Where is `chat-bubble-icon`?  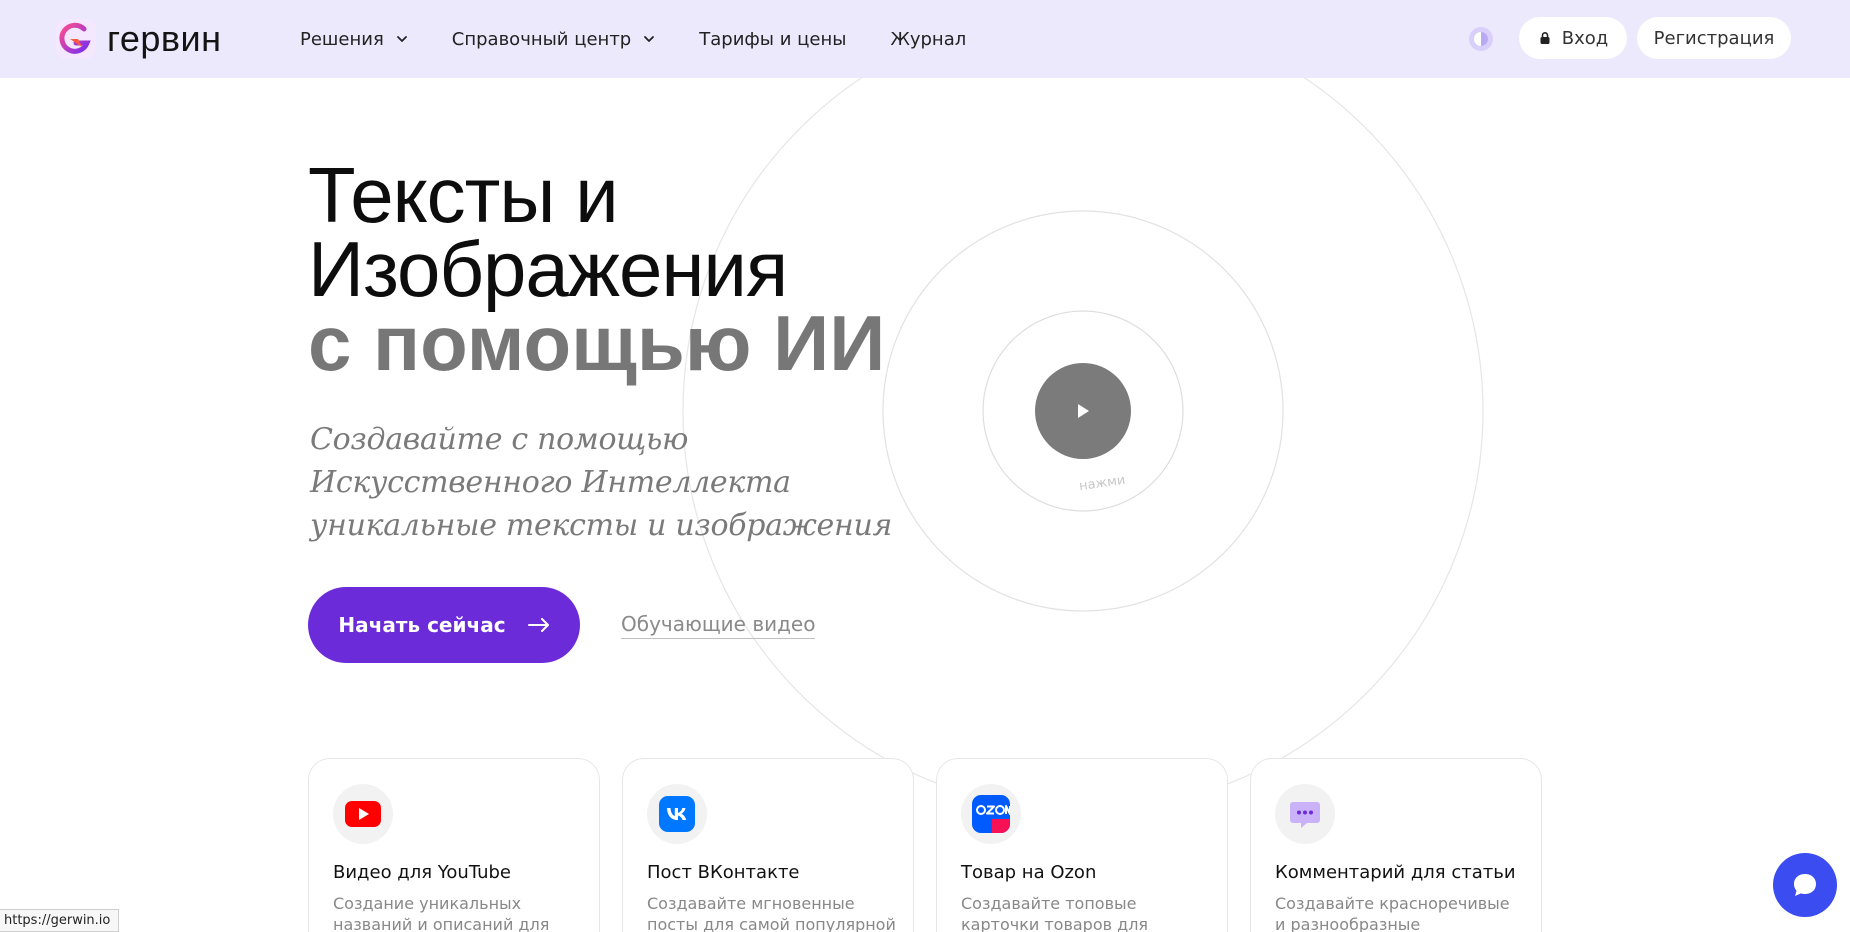
chat-bubble-icon is located at coordinates (1805, 885).